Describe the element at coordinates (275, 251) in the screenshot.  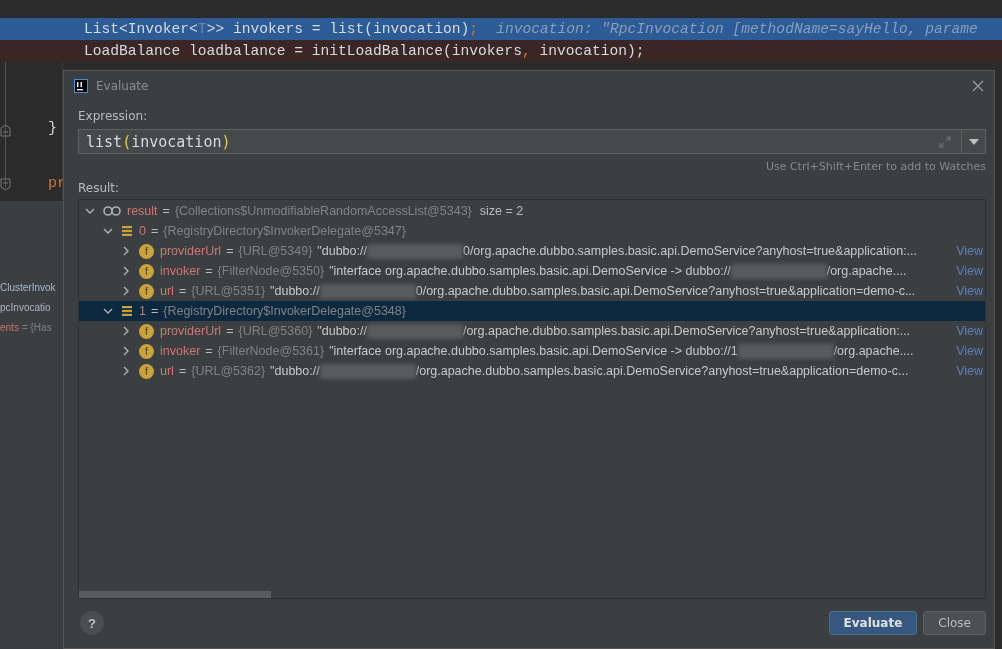
I see `object-reference: {URL@5349}` at that location.